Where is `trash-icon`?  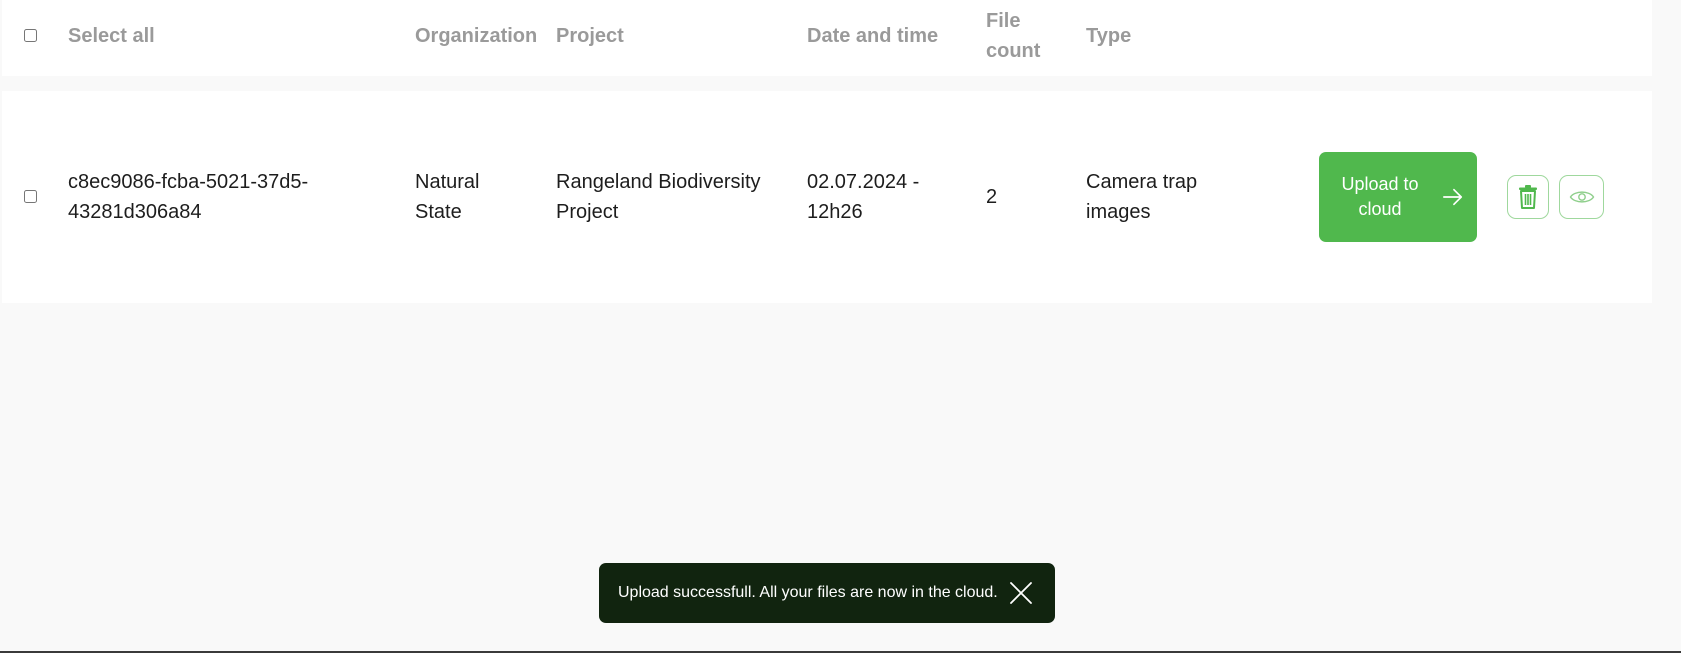 trash-icon is located at coordinates (1528, 197).